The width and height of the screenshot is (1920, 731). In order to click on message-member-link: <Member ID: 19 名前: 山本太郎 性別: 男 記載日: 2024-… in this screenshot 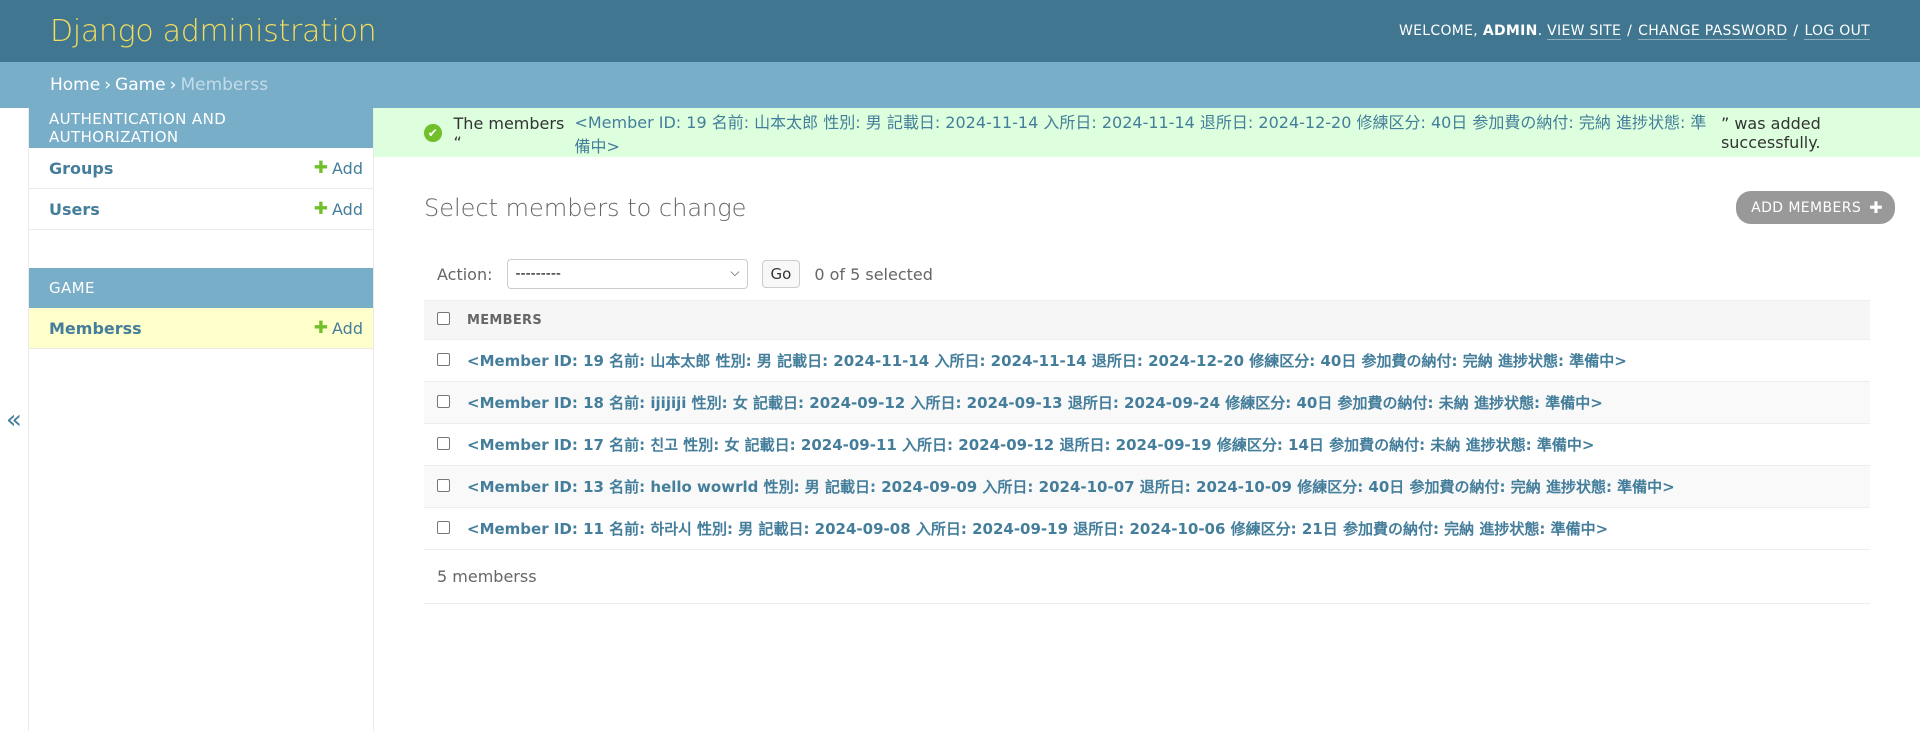, I will do `click(1147, 133)`.